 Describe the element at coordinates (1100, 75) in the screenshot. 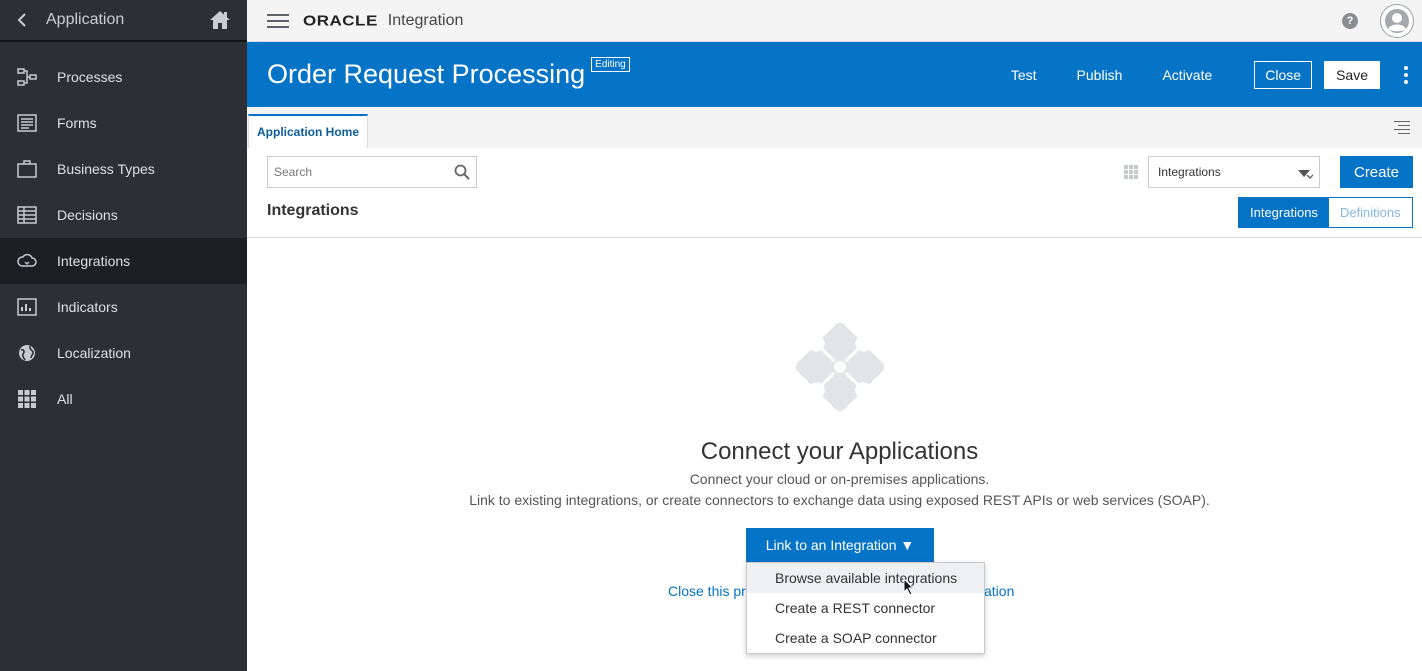

I see `publish-button: Publish` at that location.